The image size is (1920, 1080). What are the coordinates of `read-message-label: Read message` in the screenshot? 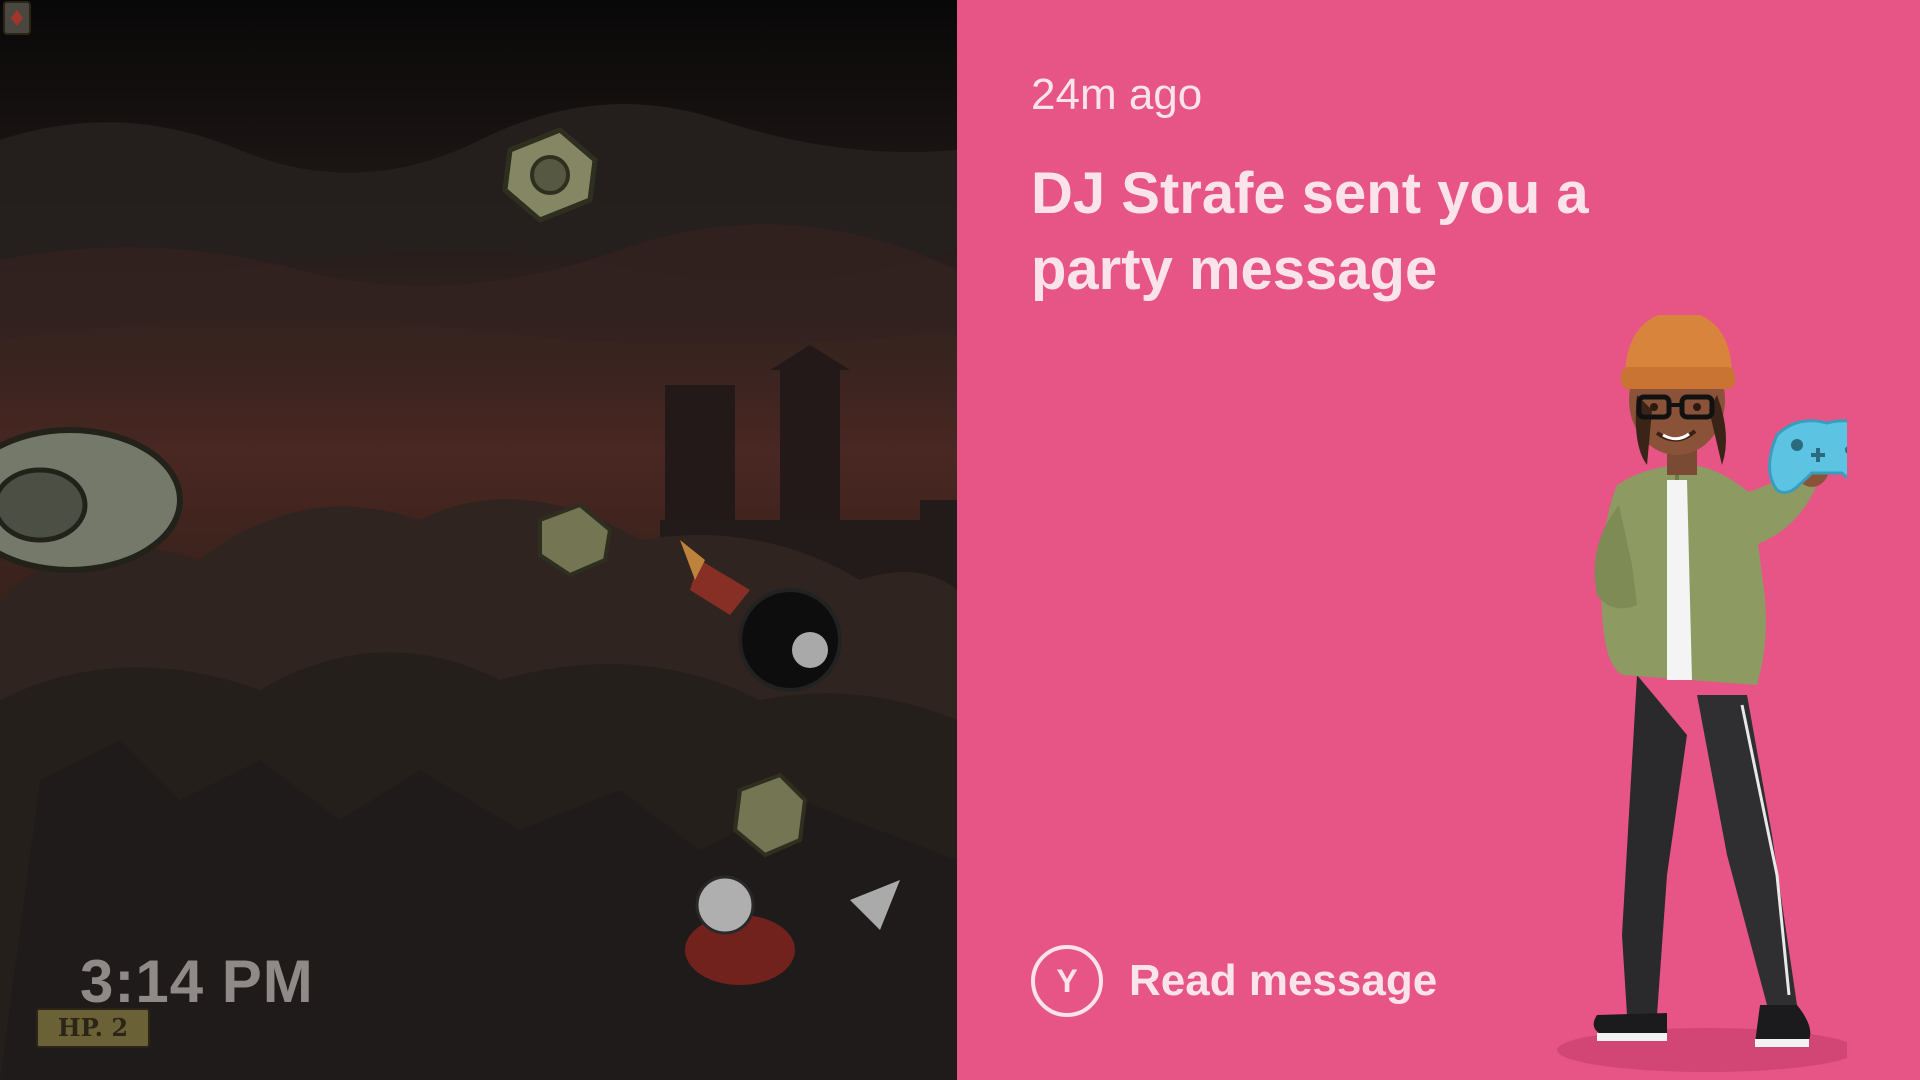 It's located at (1283, 981).